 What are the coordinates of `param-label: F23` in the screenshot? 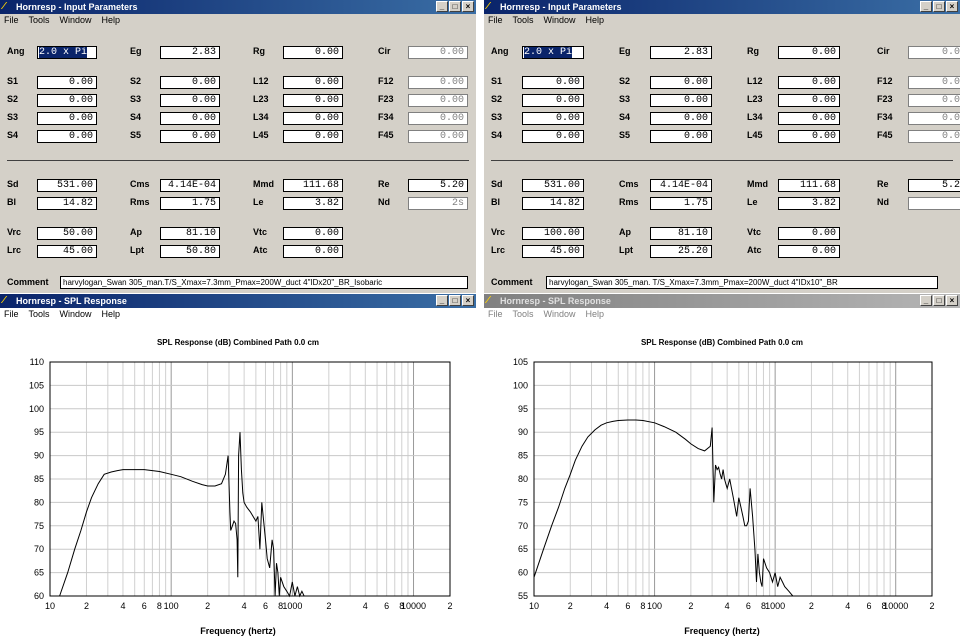 It's located at (386, 99).